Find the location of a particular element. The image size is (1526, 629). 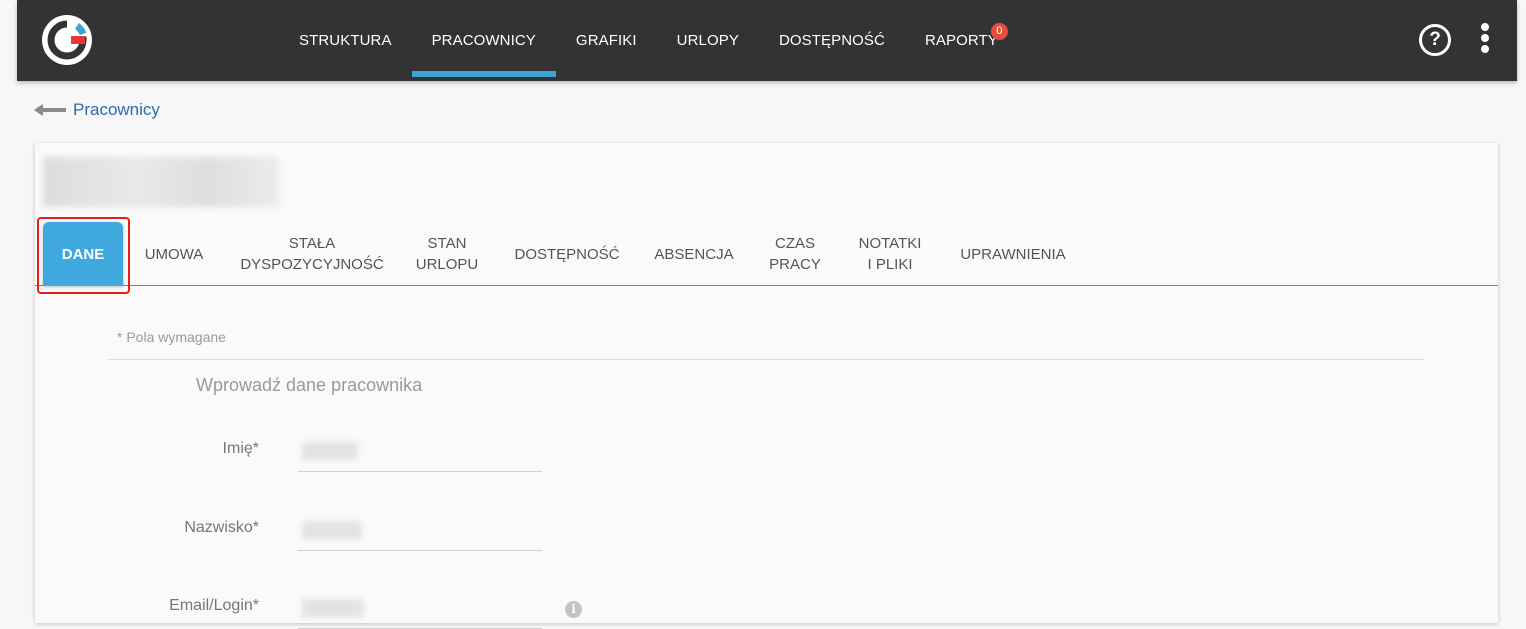

tab-stan-urlopu: STAN URLOPU is located at coordinates (447, 254).